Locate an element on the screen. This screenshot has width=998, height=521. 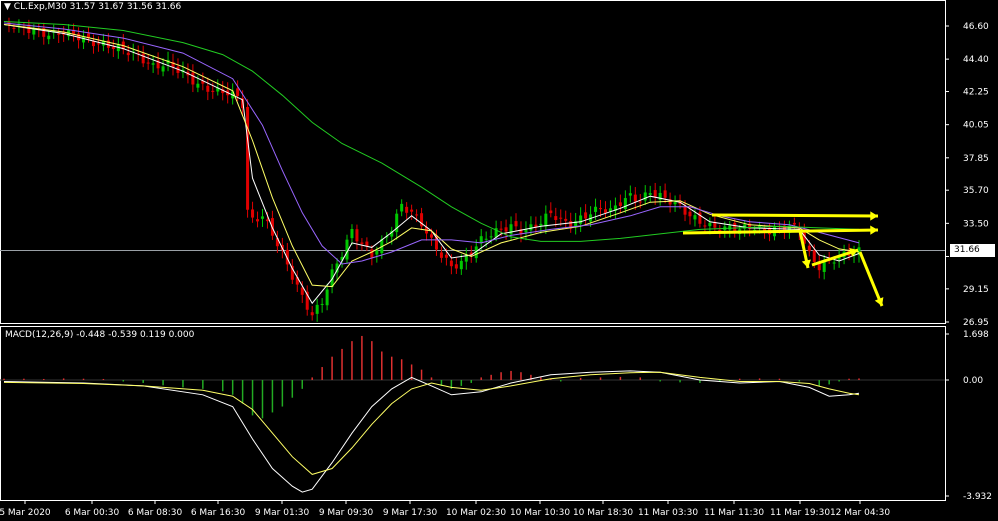
resistance-arrow-head is located at coordinates (874, 216).